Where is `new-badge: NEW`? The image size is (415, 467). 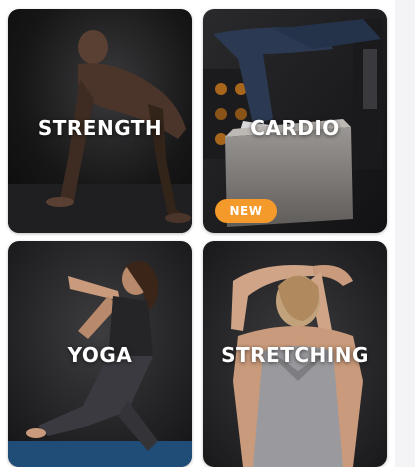 new-badge: NEW is located at coordinates (246, 211).